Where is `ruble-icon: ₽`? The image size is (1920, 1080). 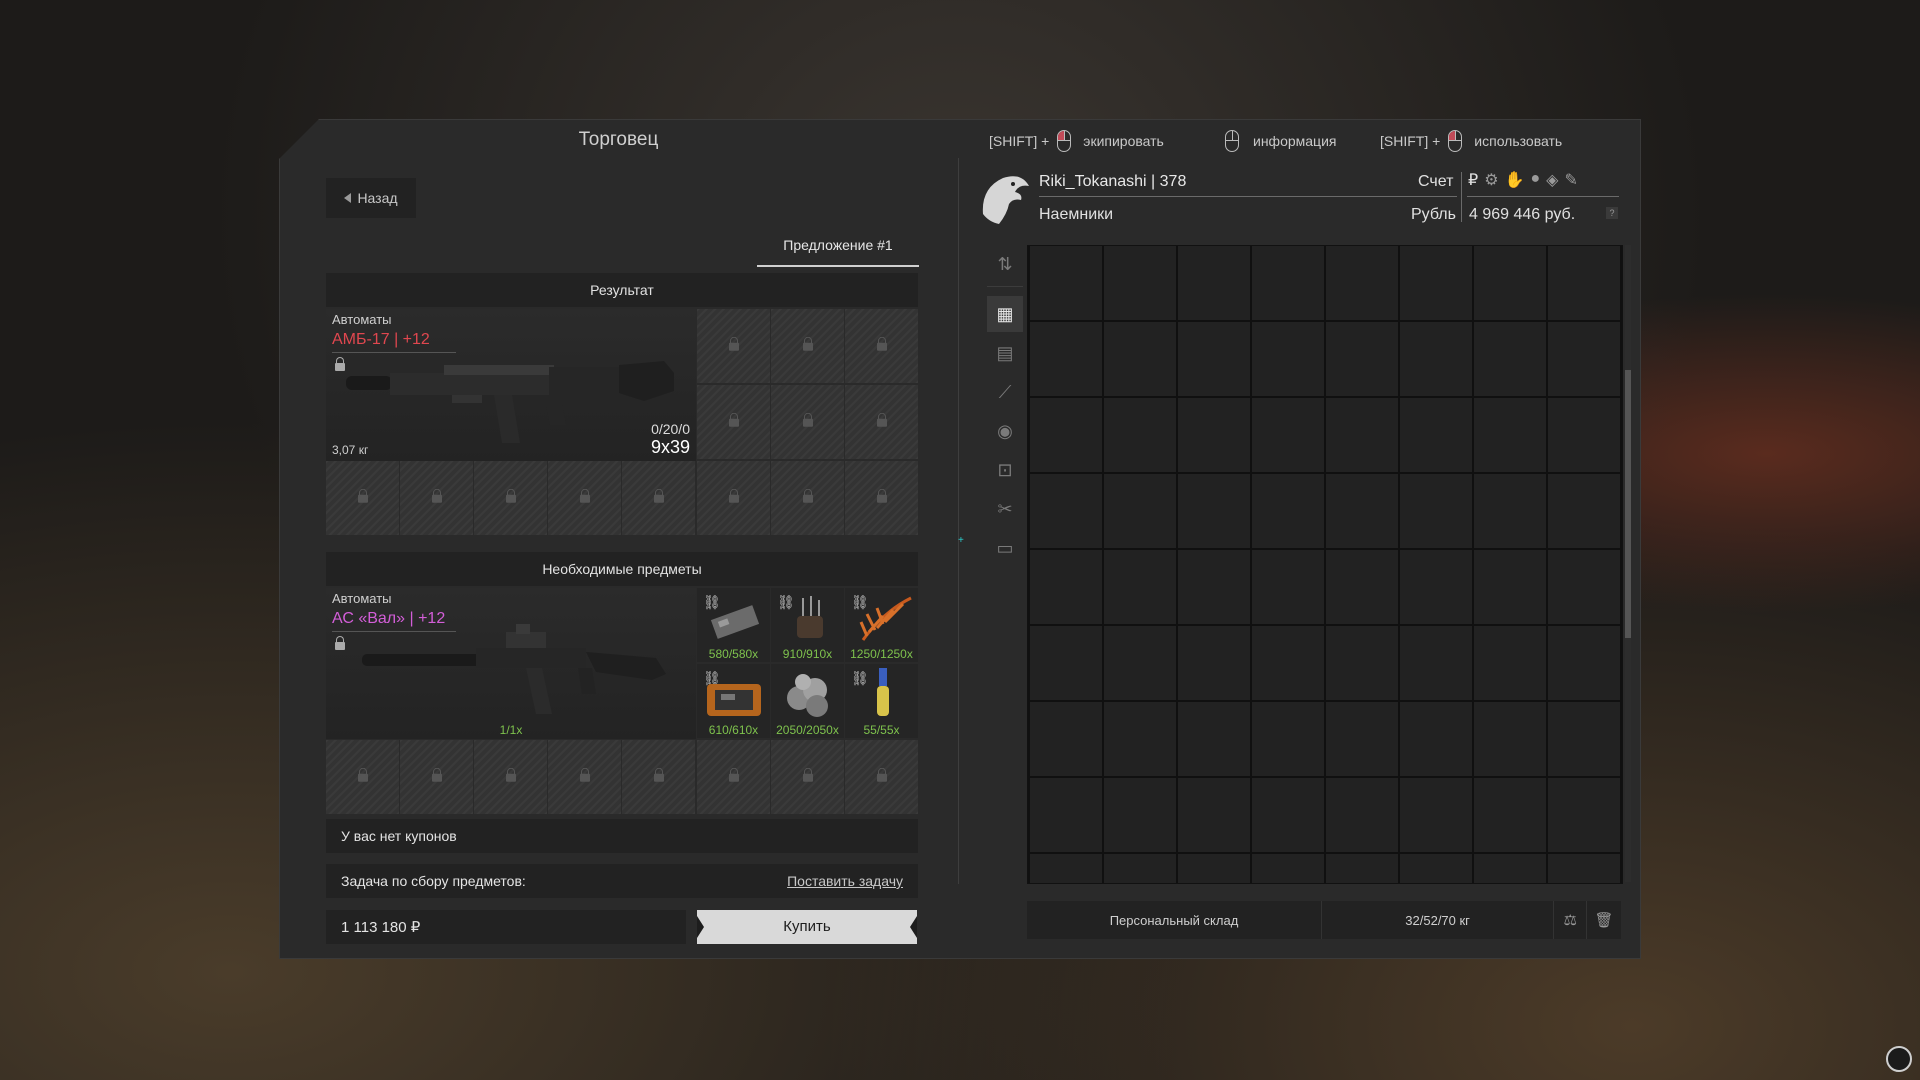 ruble-icon: ₽ is located at coordinates (1473, 180).